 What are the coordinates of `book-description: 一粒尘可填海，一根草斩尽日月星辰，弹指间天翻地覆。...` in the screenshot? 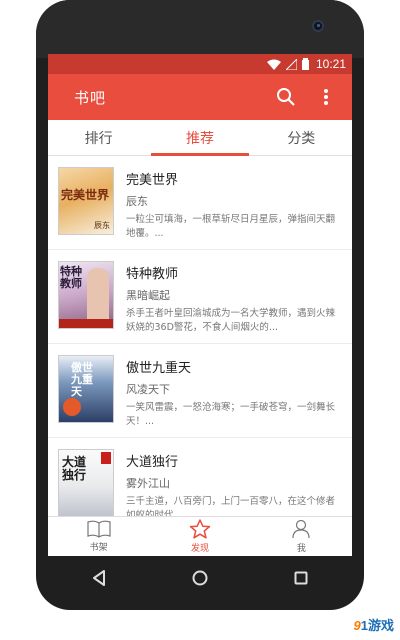 It's located at (231, 226).